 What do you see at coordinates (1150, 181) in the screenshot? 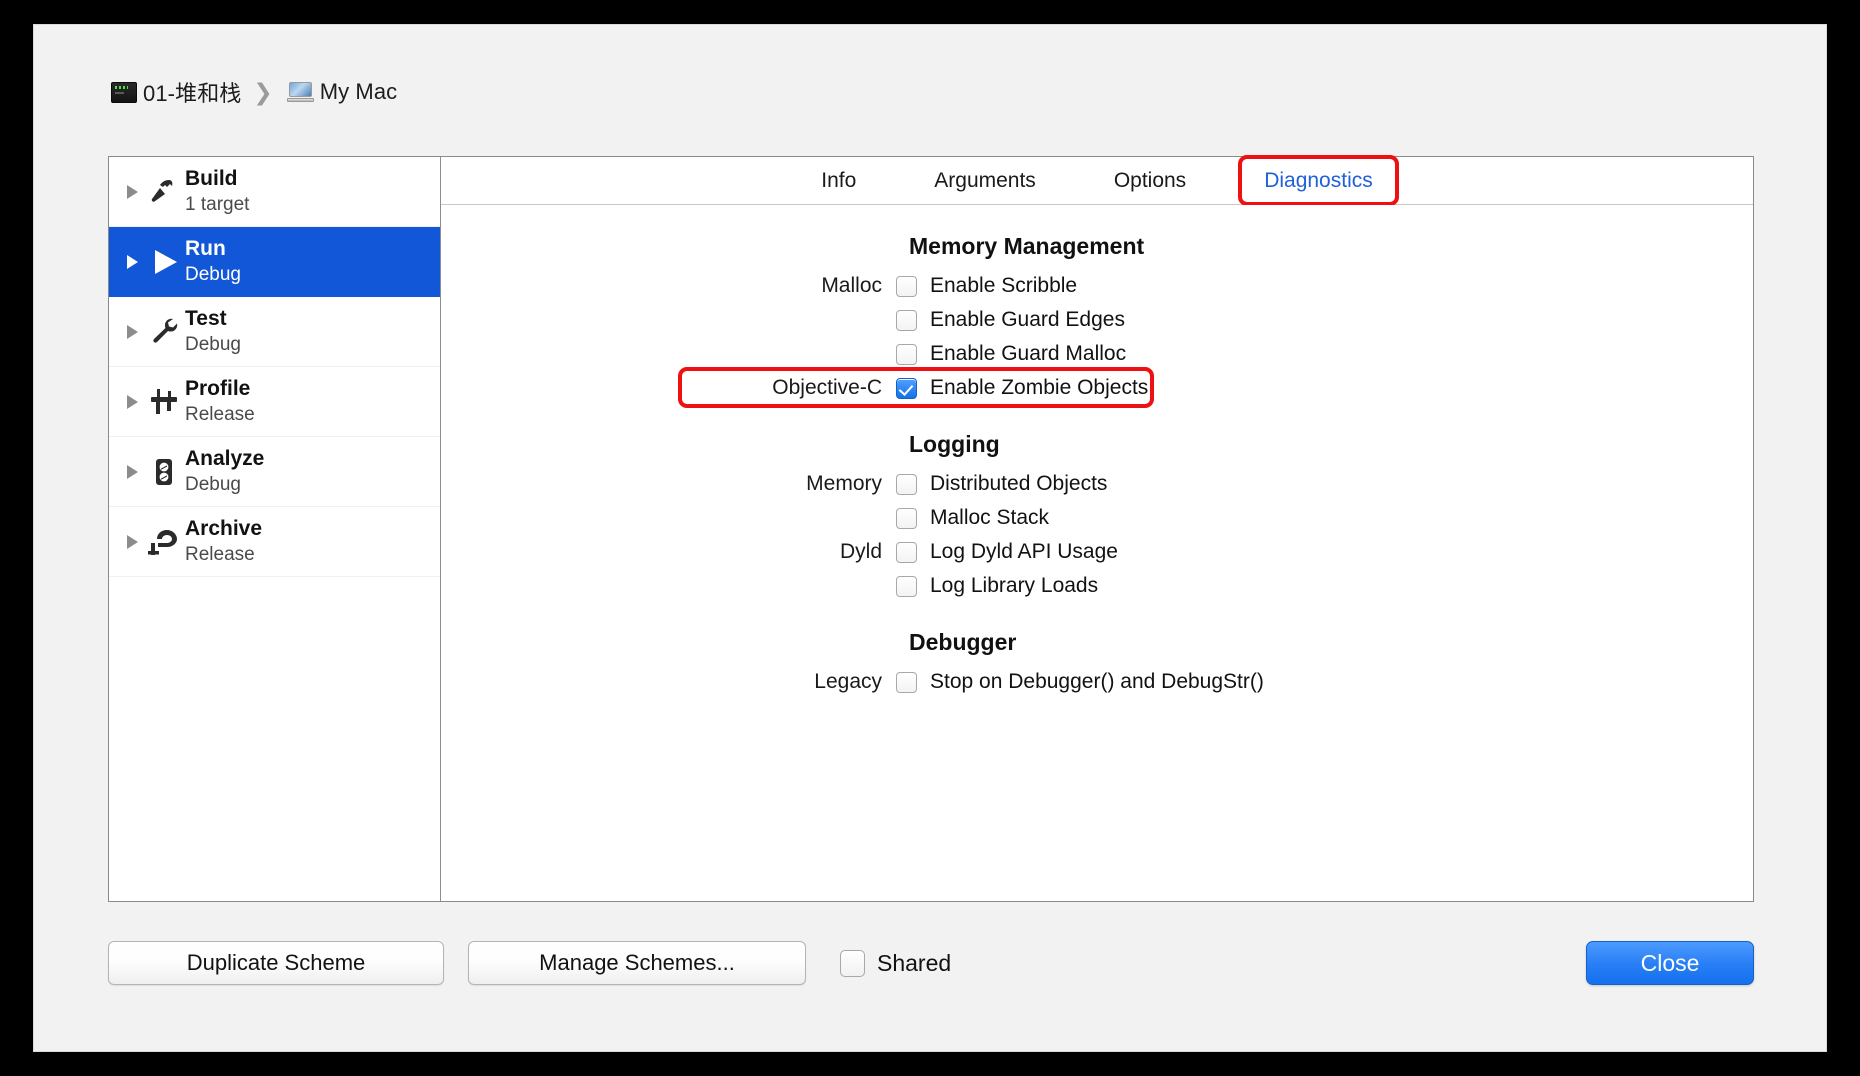
I see `tab-options: Options` at bounding box center [1150, 181].